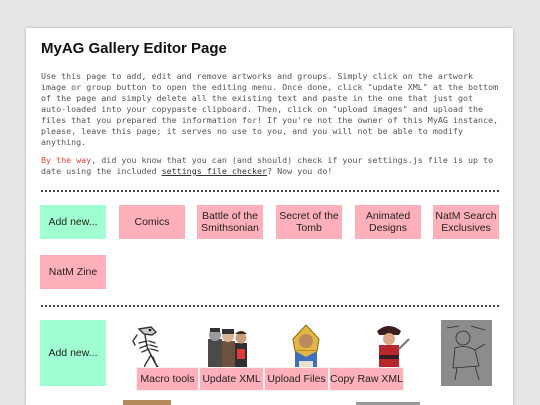 This screenshot has height=405, width=540. What do you see at coordinates (215, 171) in the screenshot?
I see `settings-checker-link: settings file checker` at bounding box center [215, 171].